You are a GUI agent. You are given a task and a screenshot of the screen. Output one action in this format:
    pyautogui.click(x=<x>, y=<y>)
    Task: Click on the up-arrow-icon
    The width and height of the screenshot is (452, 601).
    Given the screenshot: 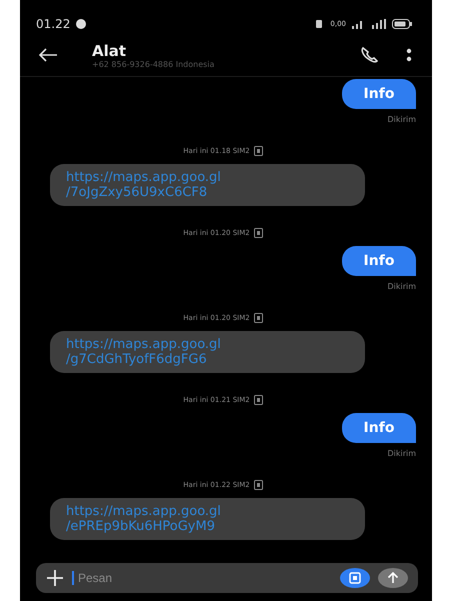 What is the action you would take?
    pyautogui.click(x=393, y=578)
    